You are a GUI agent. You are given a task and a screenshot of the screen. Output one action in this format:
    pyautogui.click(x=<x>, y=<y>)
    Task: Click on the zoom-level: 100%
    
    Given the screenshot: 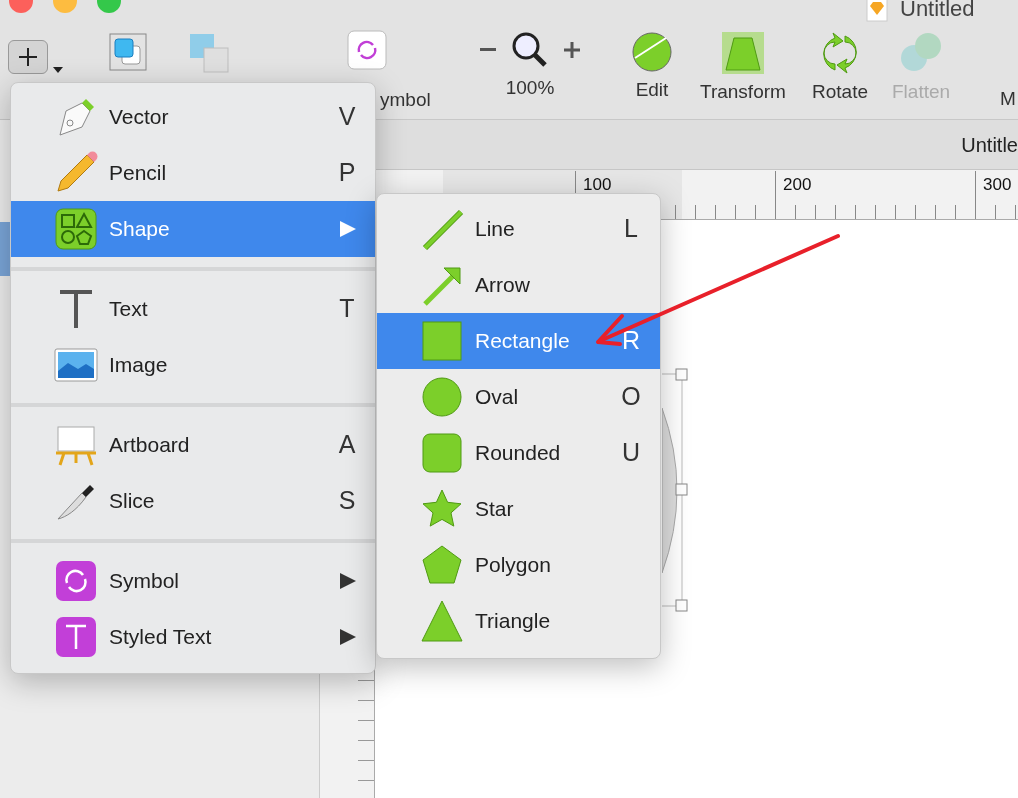 What is the action you would take?
    pyautogui.click(x=530, y=88)
    